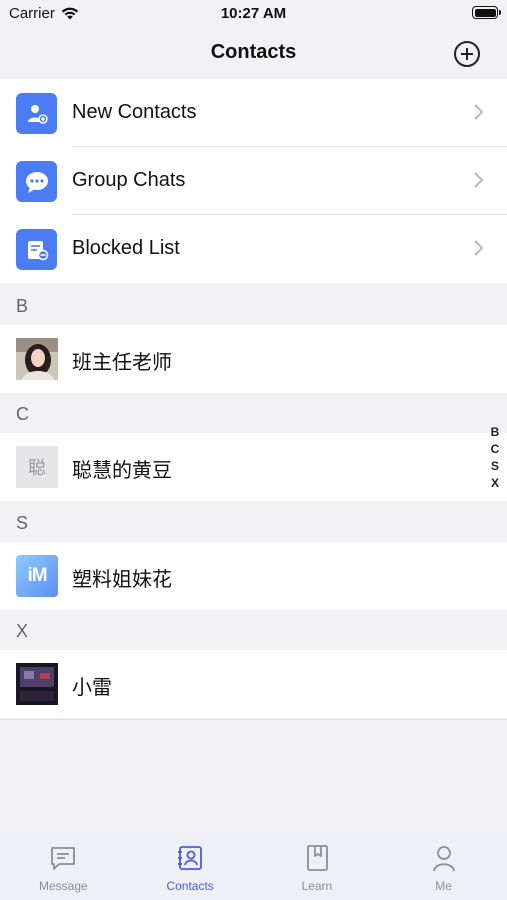 This screenshot has width=507, height=900. I want to click on tab-bar: Message Contacts Learn Me, so click(253, 866).